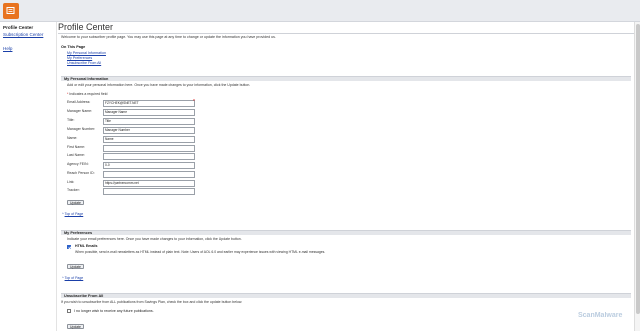 The height and width of the screenshot is (331, 640). I want to click on agency-fein-label: Agency FEIN:, so click(78, 164).